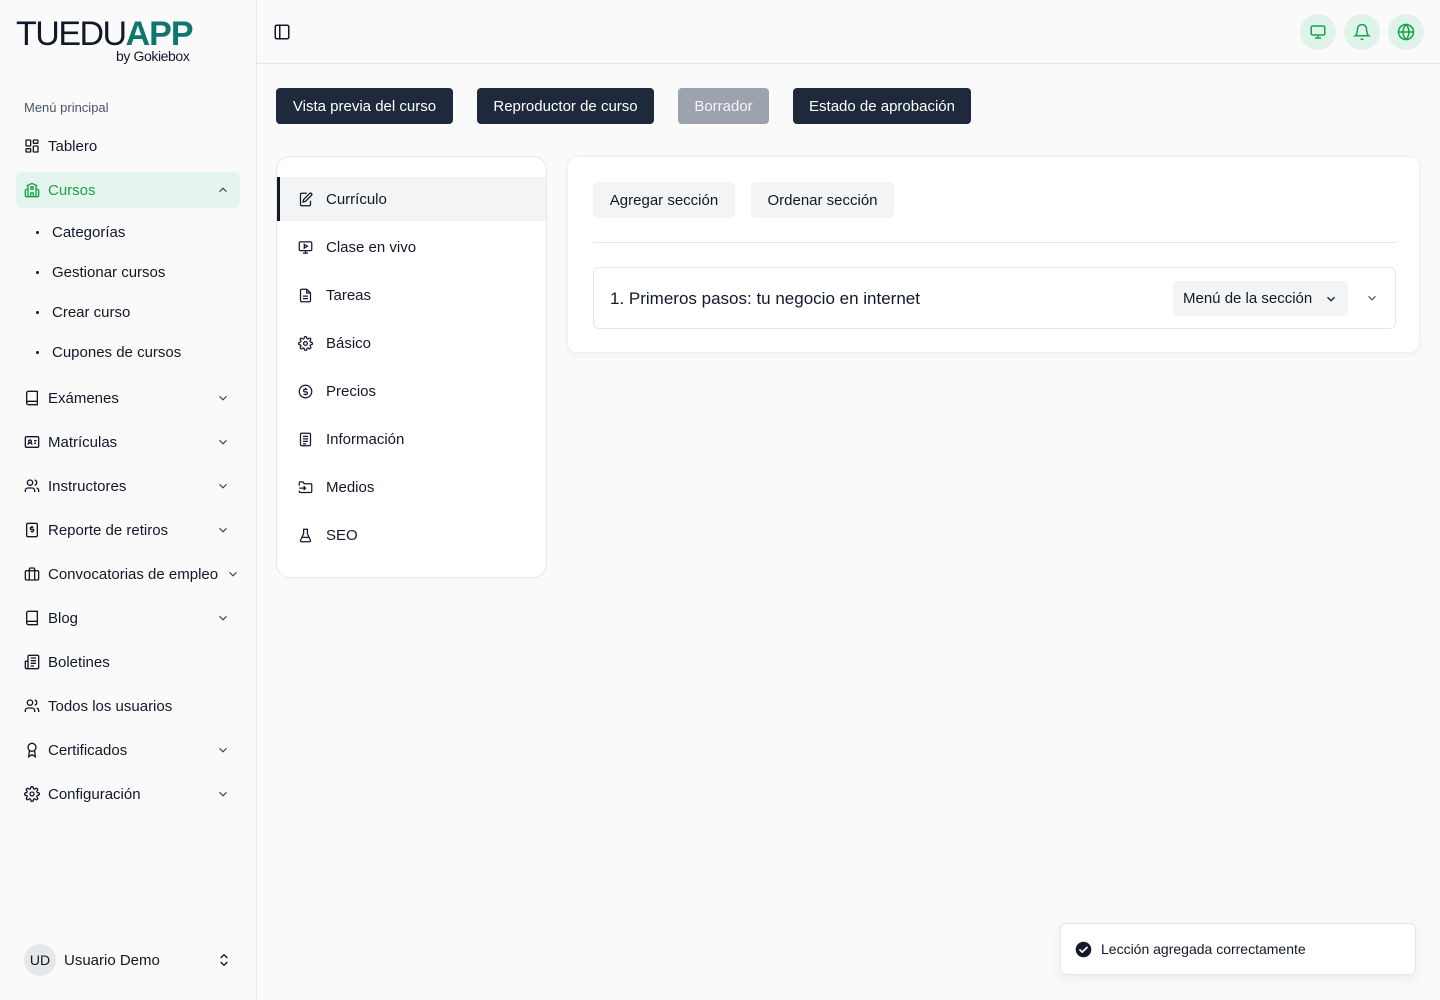 This screenshot has height=1000, width=1440. What do you see at coordinates (88, 750) in the screenshot?
I see `sidebar-item-label: Certificados` at bounding box center [88, 750].